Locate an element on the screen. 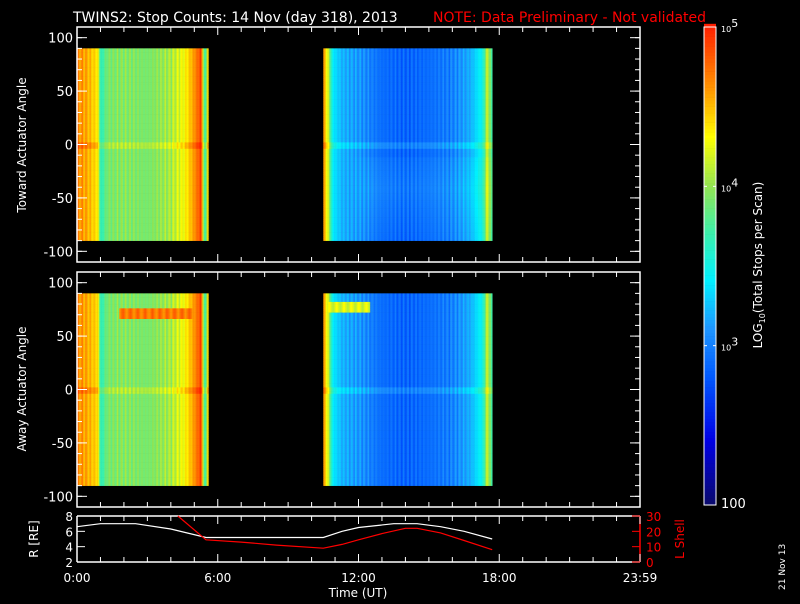  data-note: NOTE: Data Preliminary - Not validated is located at coordinates (569, 18).